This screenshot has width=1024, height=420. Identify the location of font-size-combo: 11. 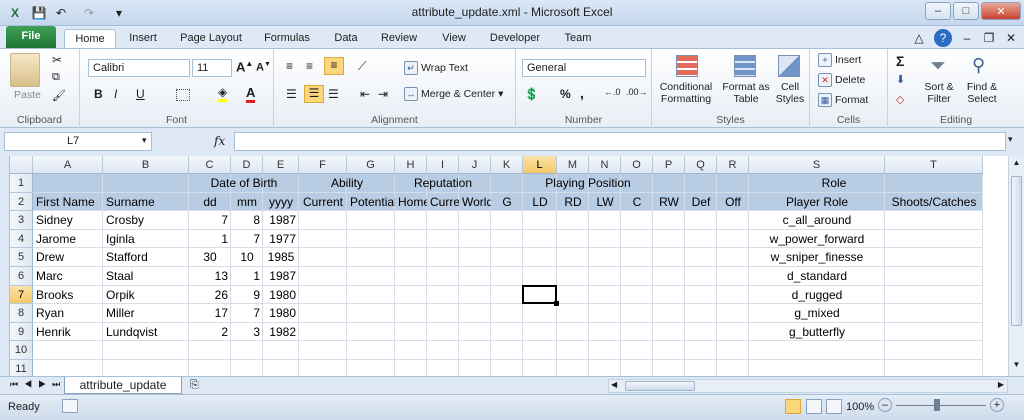
(212, 68).